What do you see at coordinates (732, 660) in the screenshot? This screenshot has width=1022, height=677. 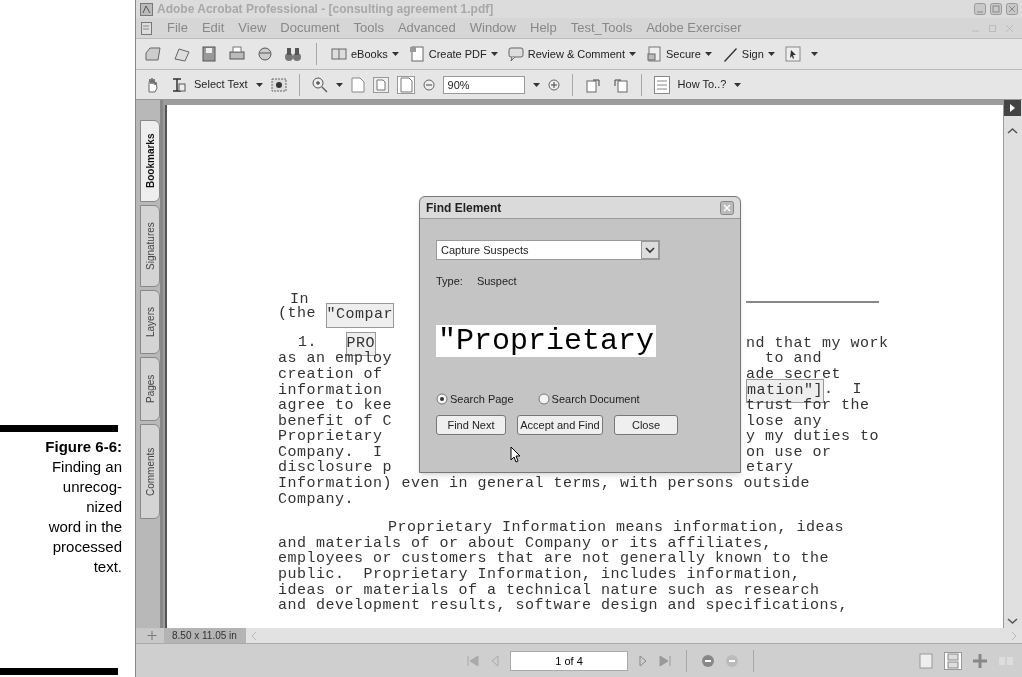 I see `forward-icon` at bounding box center [732, 660].